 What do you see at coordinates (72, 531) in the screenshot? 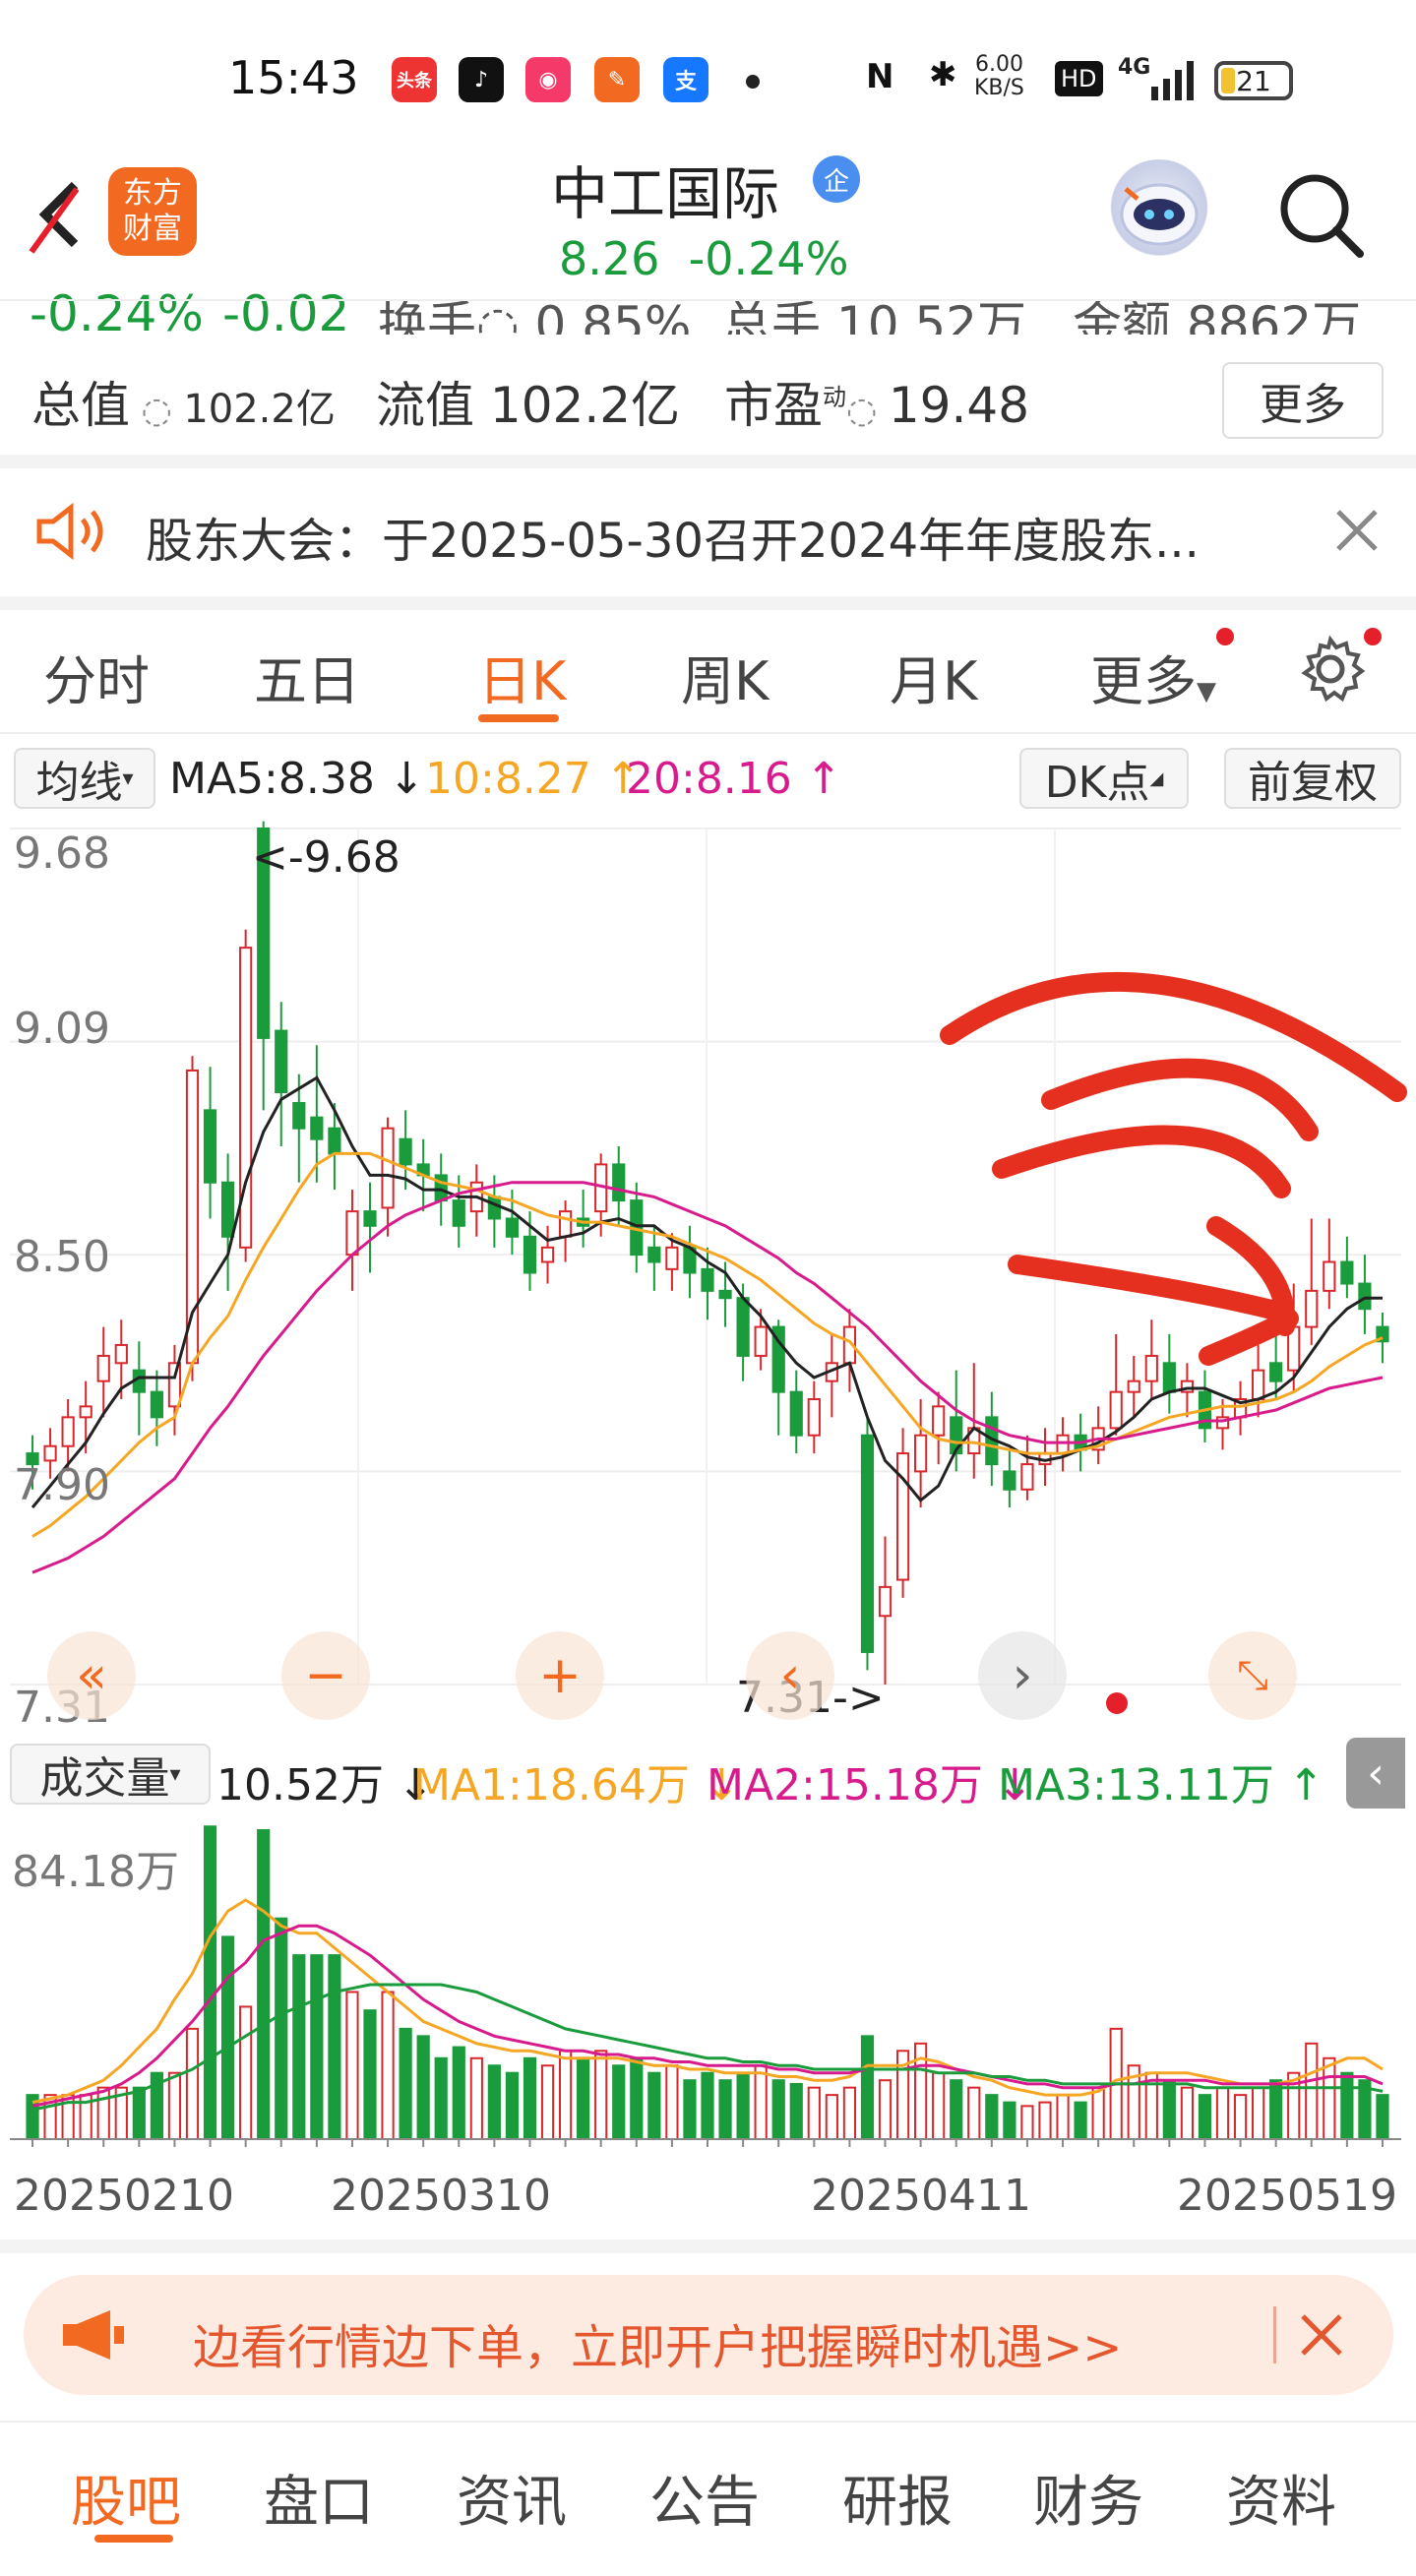
I see `speaker-icon` at bounding box center [72, 531].